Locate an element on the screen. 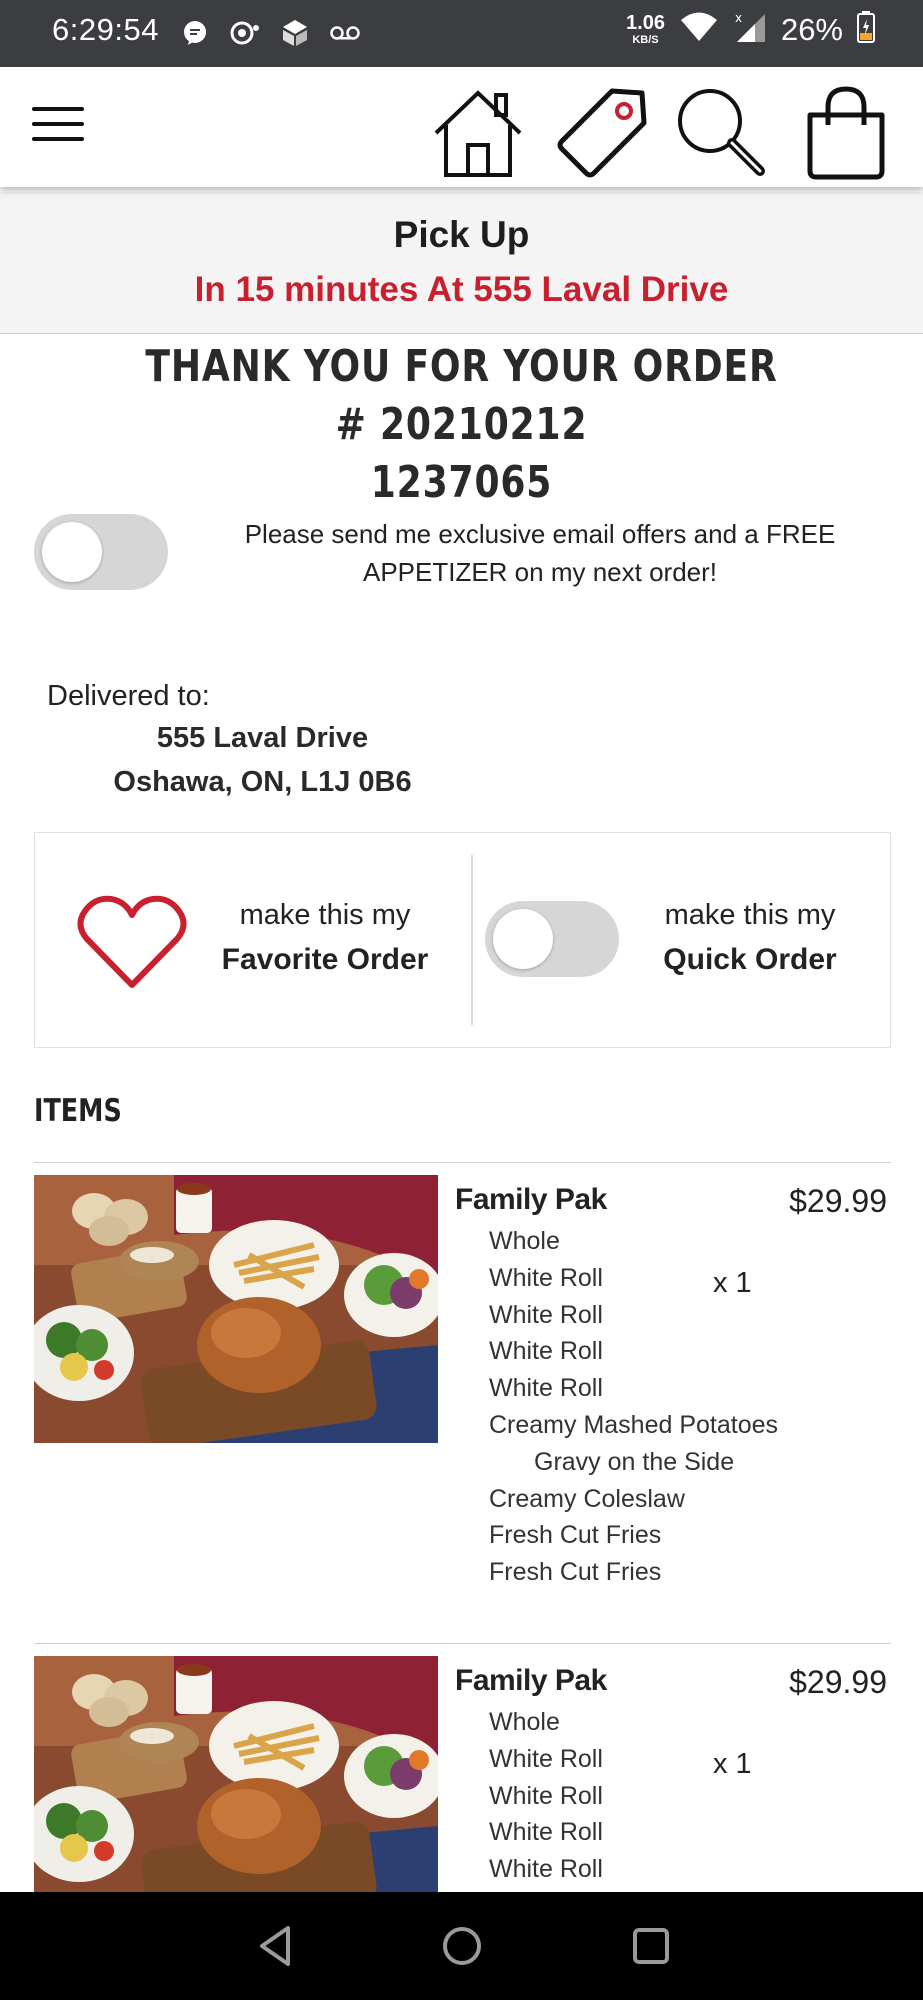 This screenshot has width=923, height=2000. back-icon is located at coordinates (276, 1946).